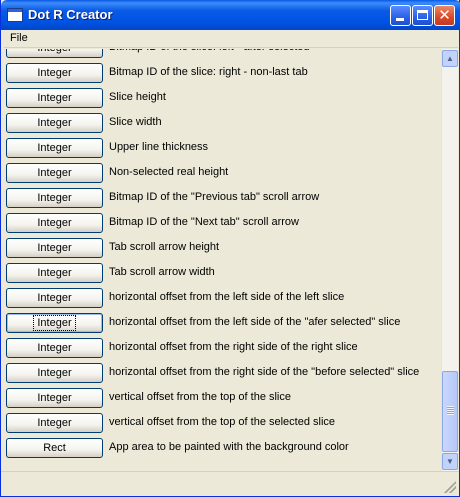 The width and height of the screenshot is (460, 497). What do you see at coordinates (204, 222) in the screenshot?
I see `property-description: Bitmap ID of the "Next tab" scroll arrow` at bounding box center [204, 222].